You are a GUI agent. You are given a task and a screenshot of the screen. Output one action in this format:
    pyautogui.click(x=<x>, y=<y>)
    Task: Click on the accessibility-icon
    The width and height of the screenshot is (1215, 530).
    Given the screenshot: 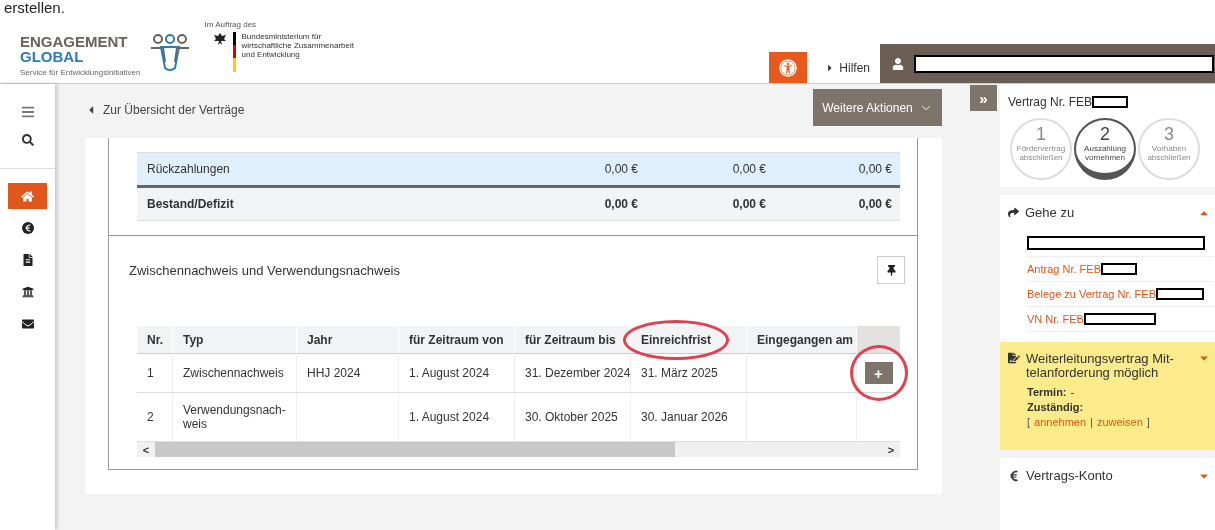 What is the action you would take?
    pyautogui.click(x=788, y=67)
    